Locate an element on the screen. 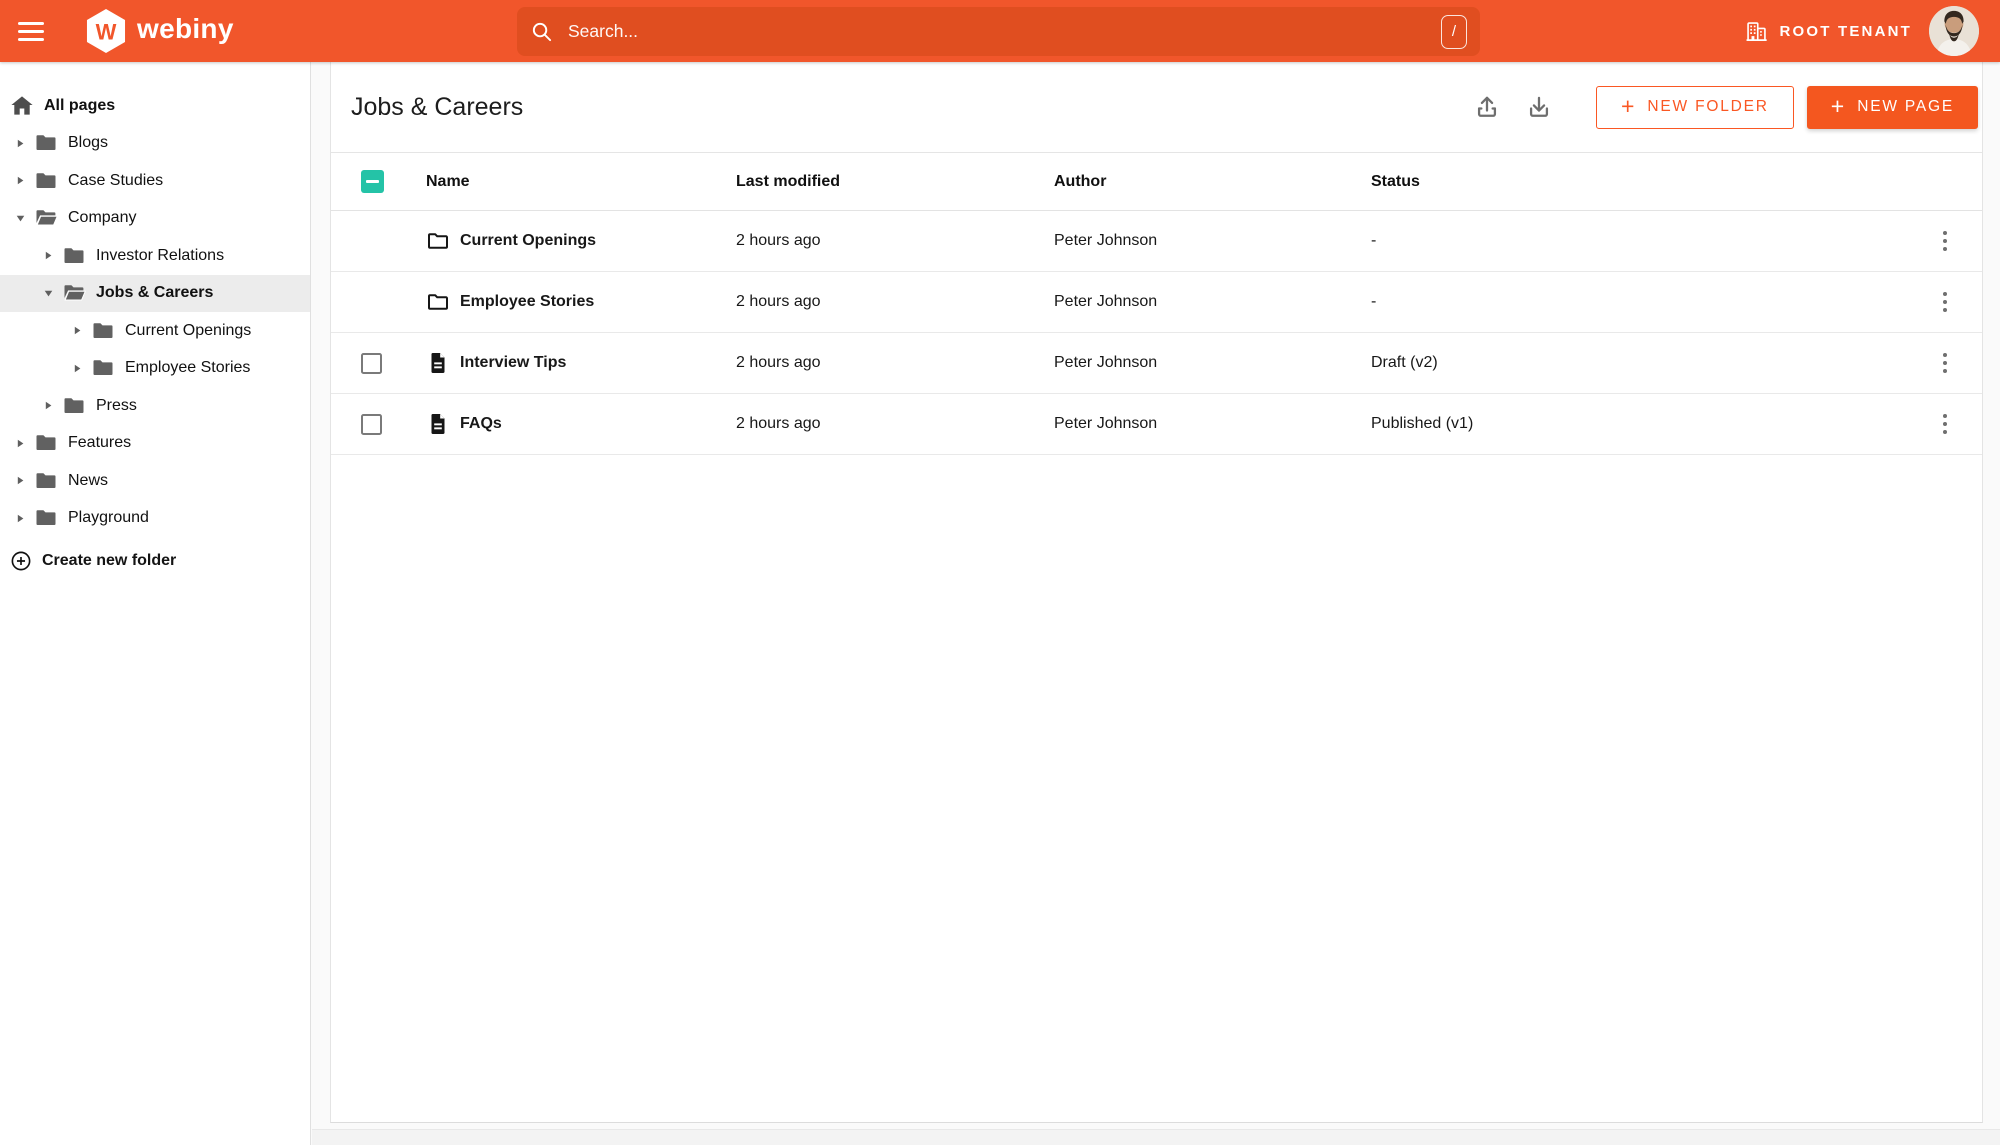 This screenshot has width=2000, height=1145. sidebar-item-label: Features is located at coordinates (100, 443).